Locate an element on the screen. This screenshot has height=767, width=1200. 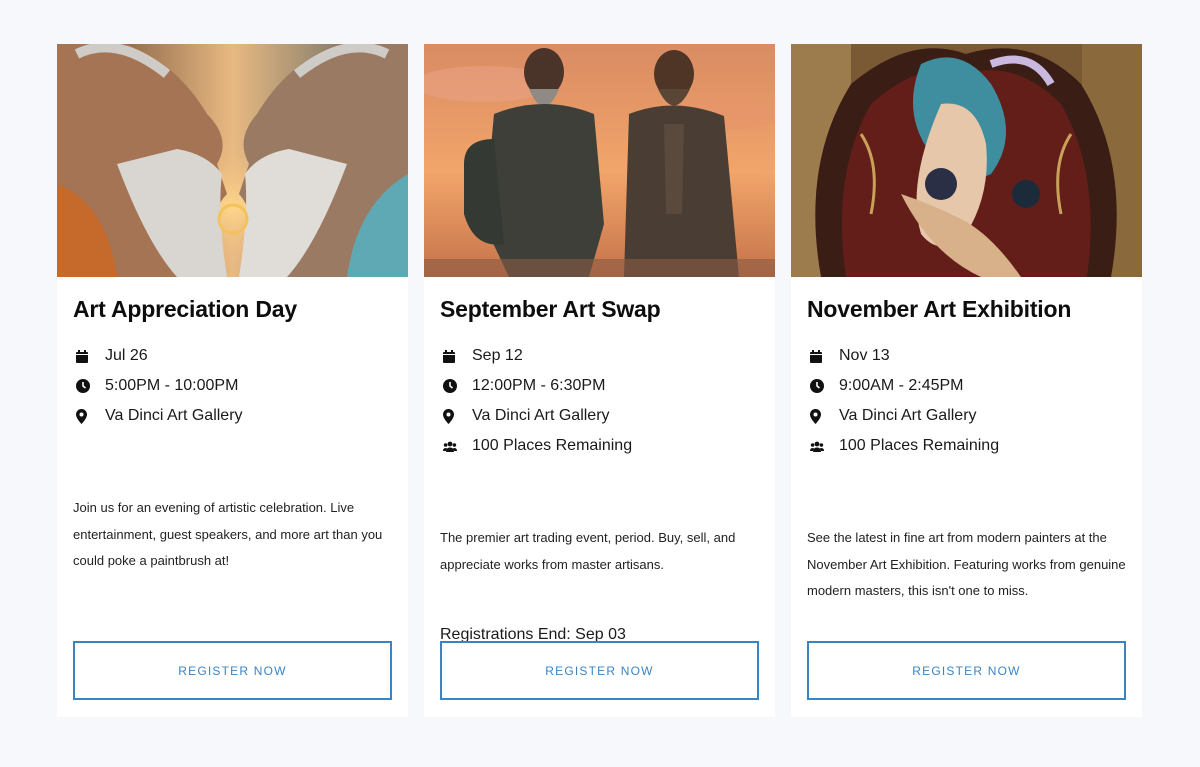
event-date: Nov 13 is located at coordinates (864, 355).